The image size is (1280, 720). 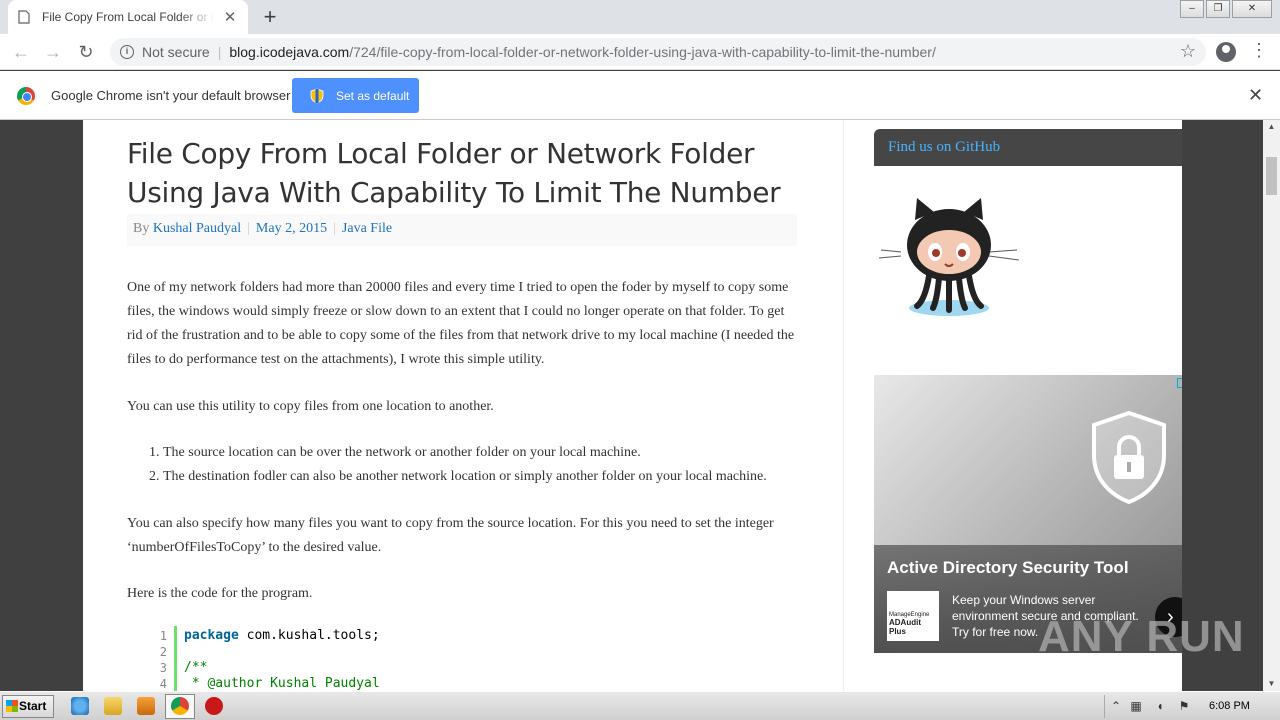 What do you see at coordinates (21, 52) in the screenshot?
I see `back-arrow-icon: ←` at bounding box center [21, 52].